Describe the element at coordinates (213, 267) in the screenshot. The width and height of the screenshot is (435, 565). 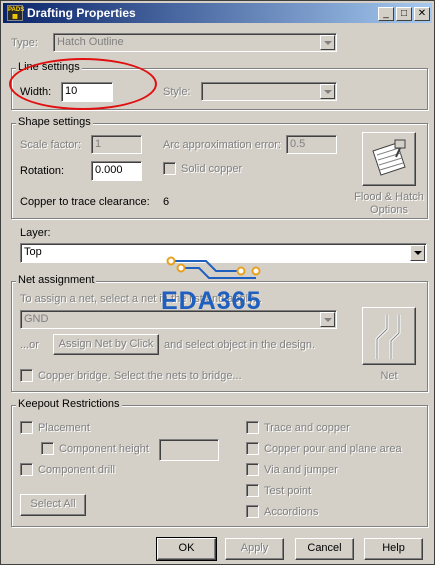
I see `watermark-trace-graphic` at that location.